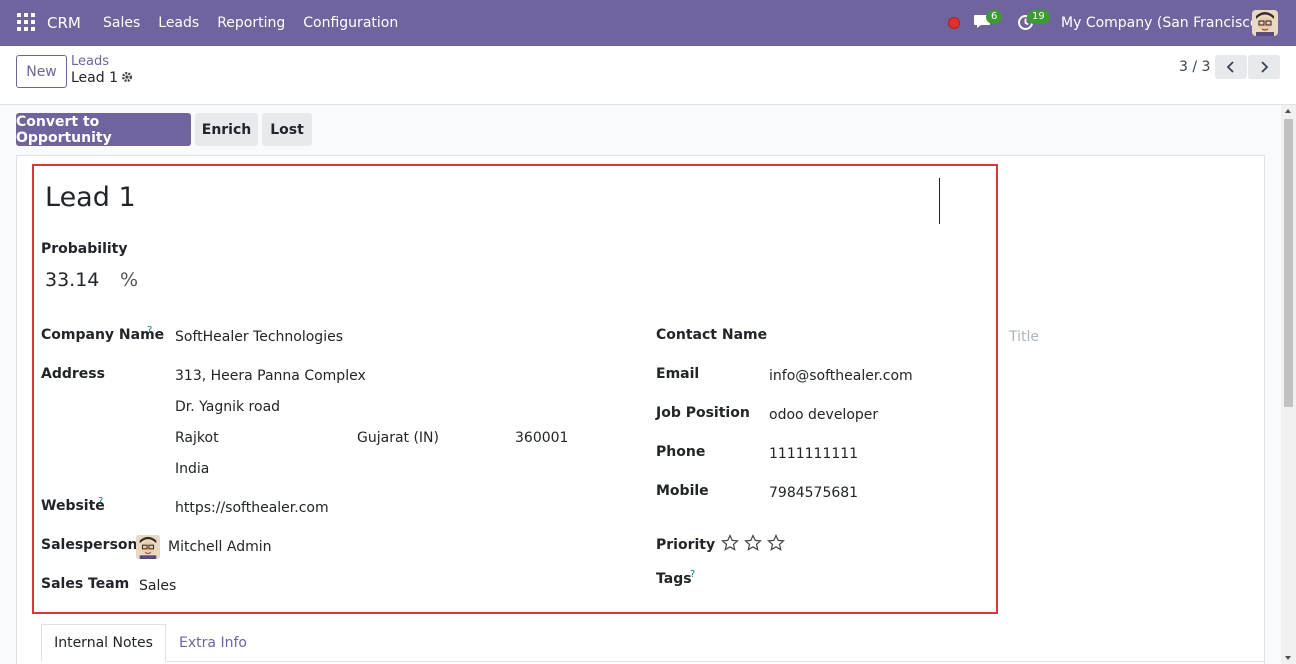 This screenshot has width=1296, height=664. What do you see at coordinates (213, 643) in the screenshot?
I see `tab-extra-info: Extra Info` at bounding box center [213, 643].